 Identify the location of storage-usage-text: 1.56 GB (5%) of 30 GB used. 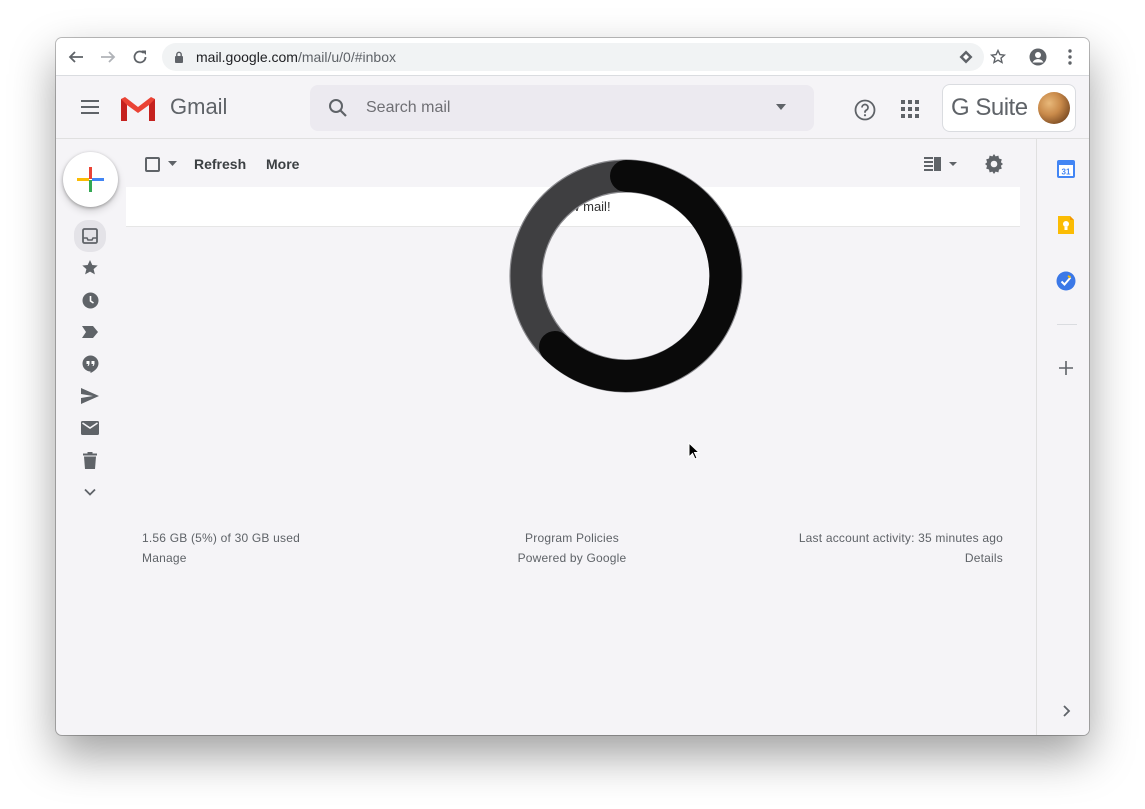
(221, 538).